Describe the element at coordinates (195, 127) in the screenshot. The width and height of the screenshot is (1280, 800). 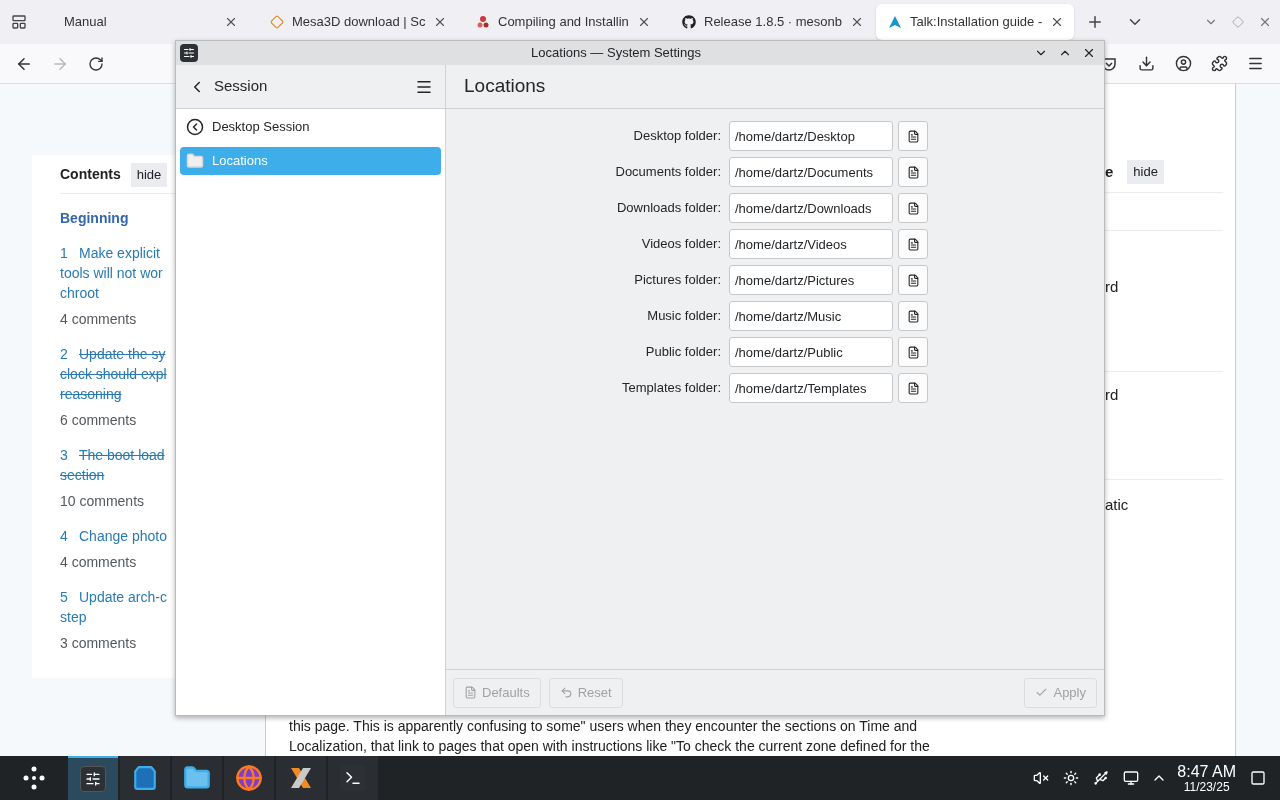
I see `back-icon` at that location.